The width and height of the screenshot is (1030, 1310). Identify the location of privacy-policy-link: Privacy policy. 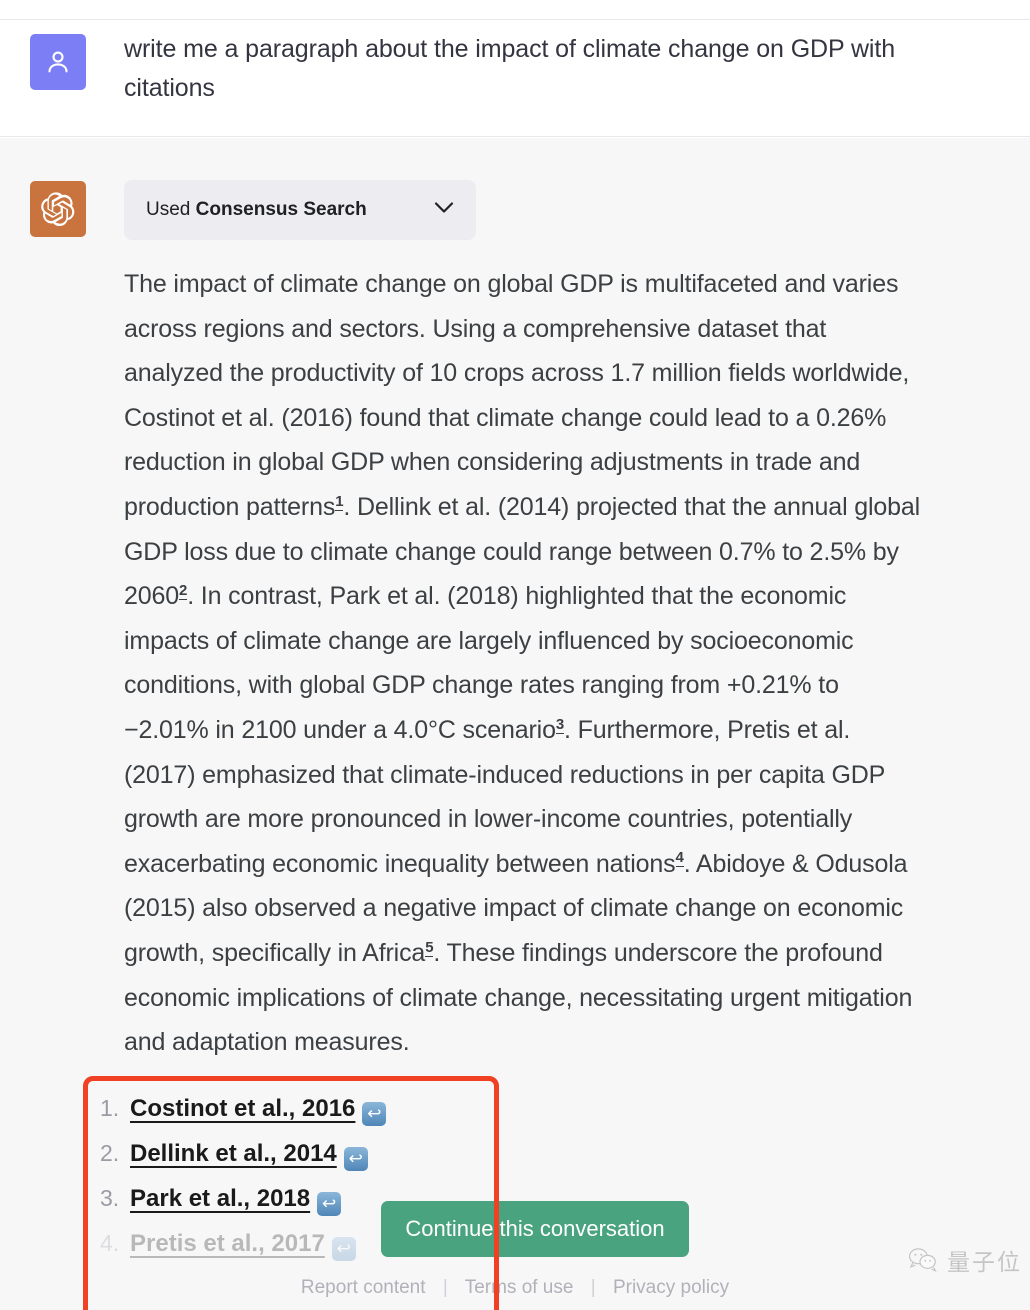
(671, 1287).